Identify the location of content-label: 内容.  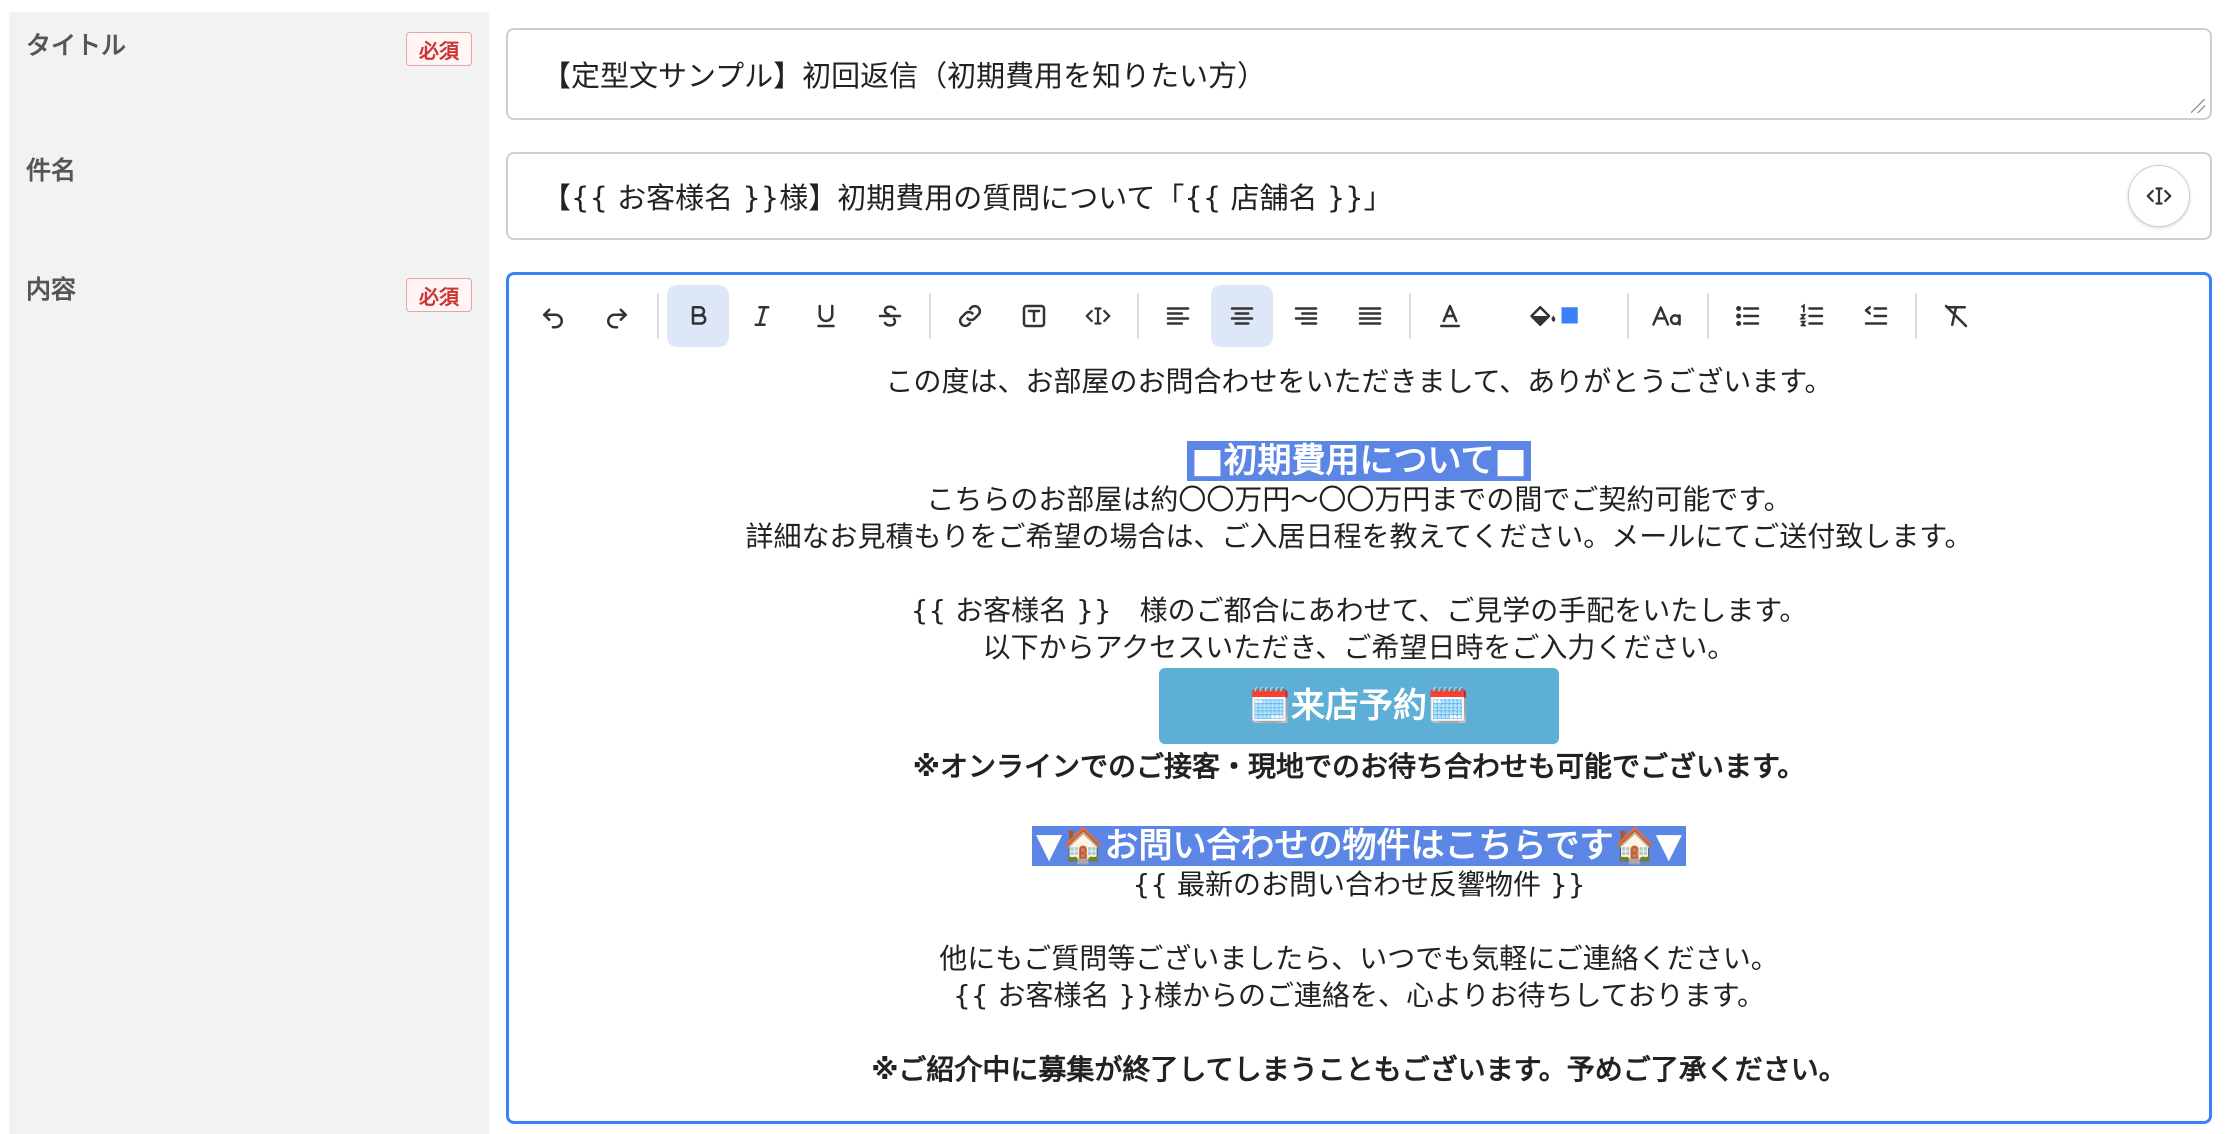
(51, 289).